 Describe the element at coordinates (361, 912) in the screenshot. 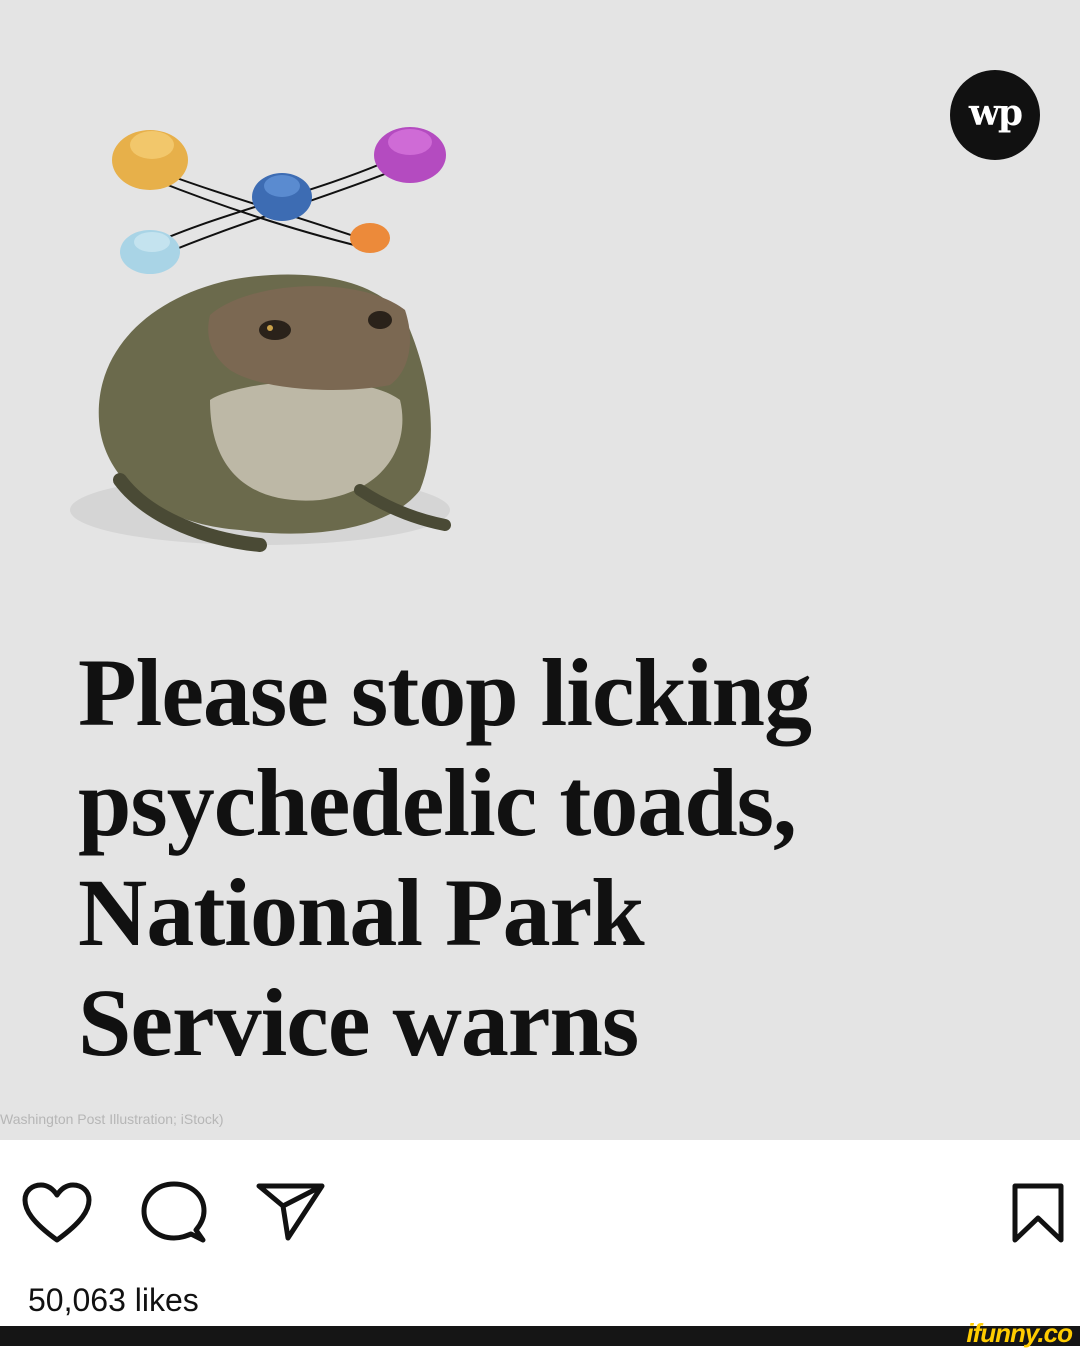

I see `headline-line: National Park` at that location.